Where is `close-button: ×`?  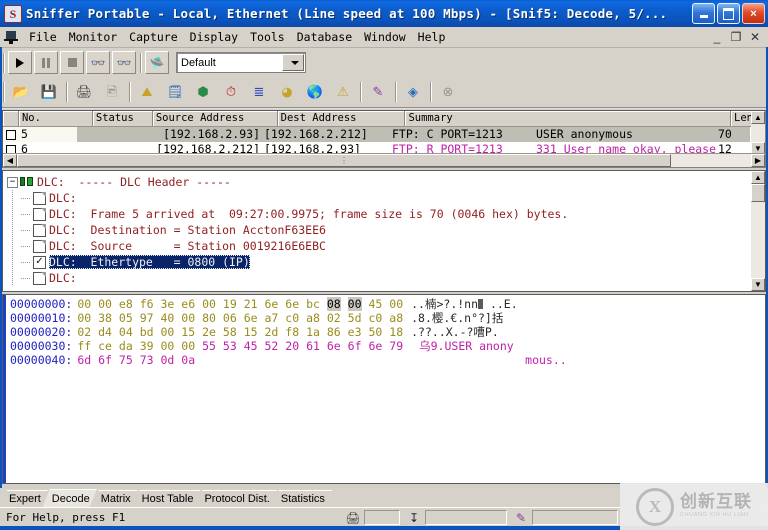
close-button: × is located at coordinates (753, 13).